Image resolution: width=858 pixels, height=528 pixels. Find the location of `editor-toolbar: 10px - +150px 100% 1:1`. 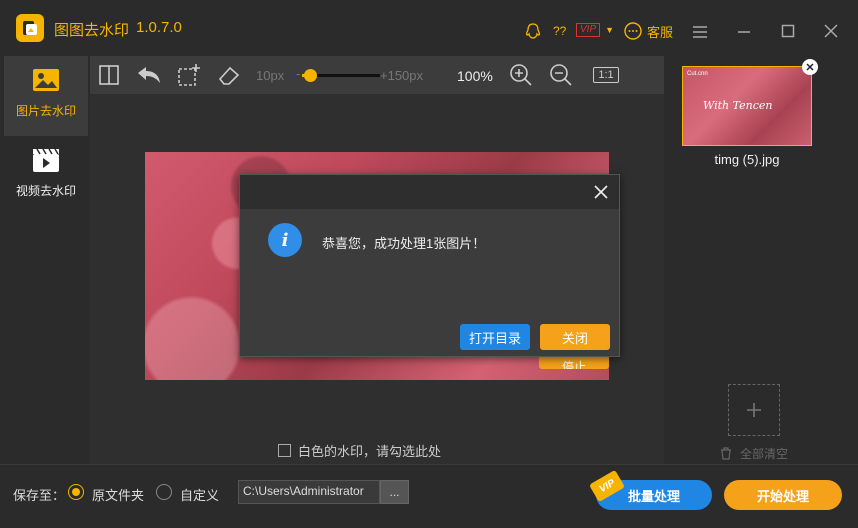

editor-toolbar: 10px - +150px 100% 1:1 is located at coordinates (377, 75).